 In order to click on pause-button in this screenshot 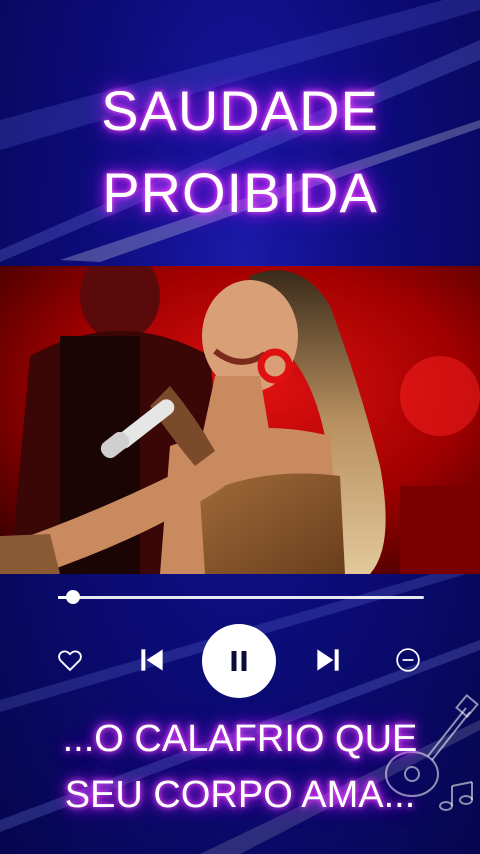, I will do `click(239, 661)`.